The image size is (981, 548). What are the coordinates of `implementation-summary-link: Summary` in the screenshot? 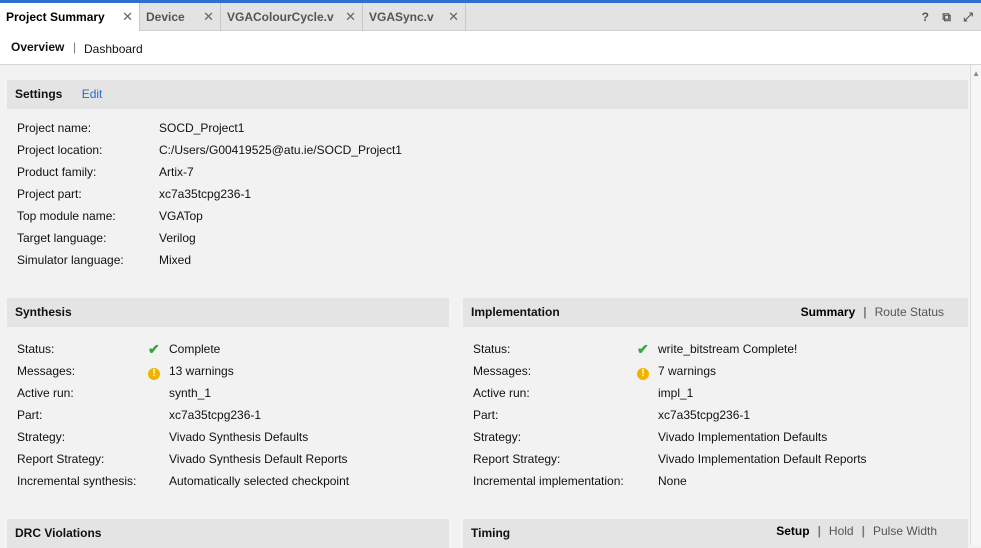 It's located at (828, 312).